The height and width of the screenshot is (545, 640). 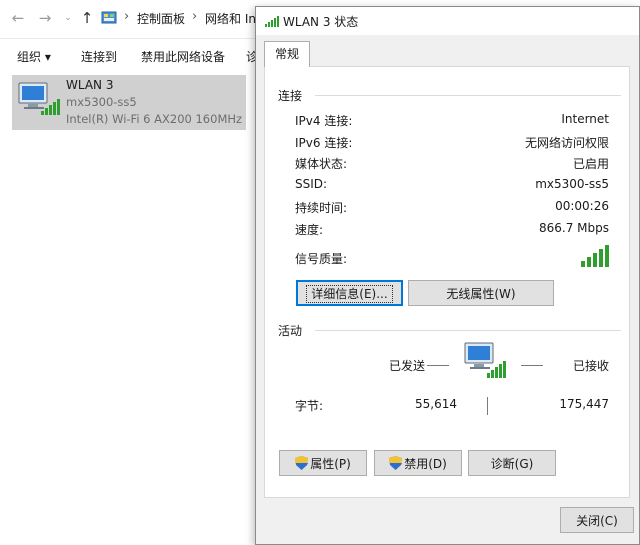 What do you see at coordinates (290, 96) in the screenshot?
I see `connection-group-title: 连接` at bounding box center [290, 96].